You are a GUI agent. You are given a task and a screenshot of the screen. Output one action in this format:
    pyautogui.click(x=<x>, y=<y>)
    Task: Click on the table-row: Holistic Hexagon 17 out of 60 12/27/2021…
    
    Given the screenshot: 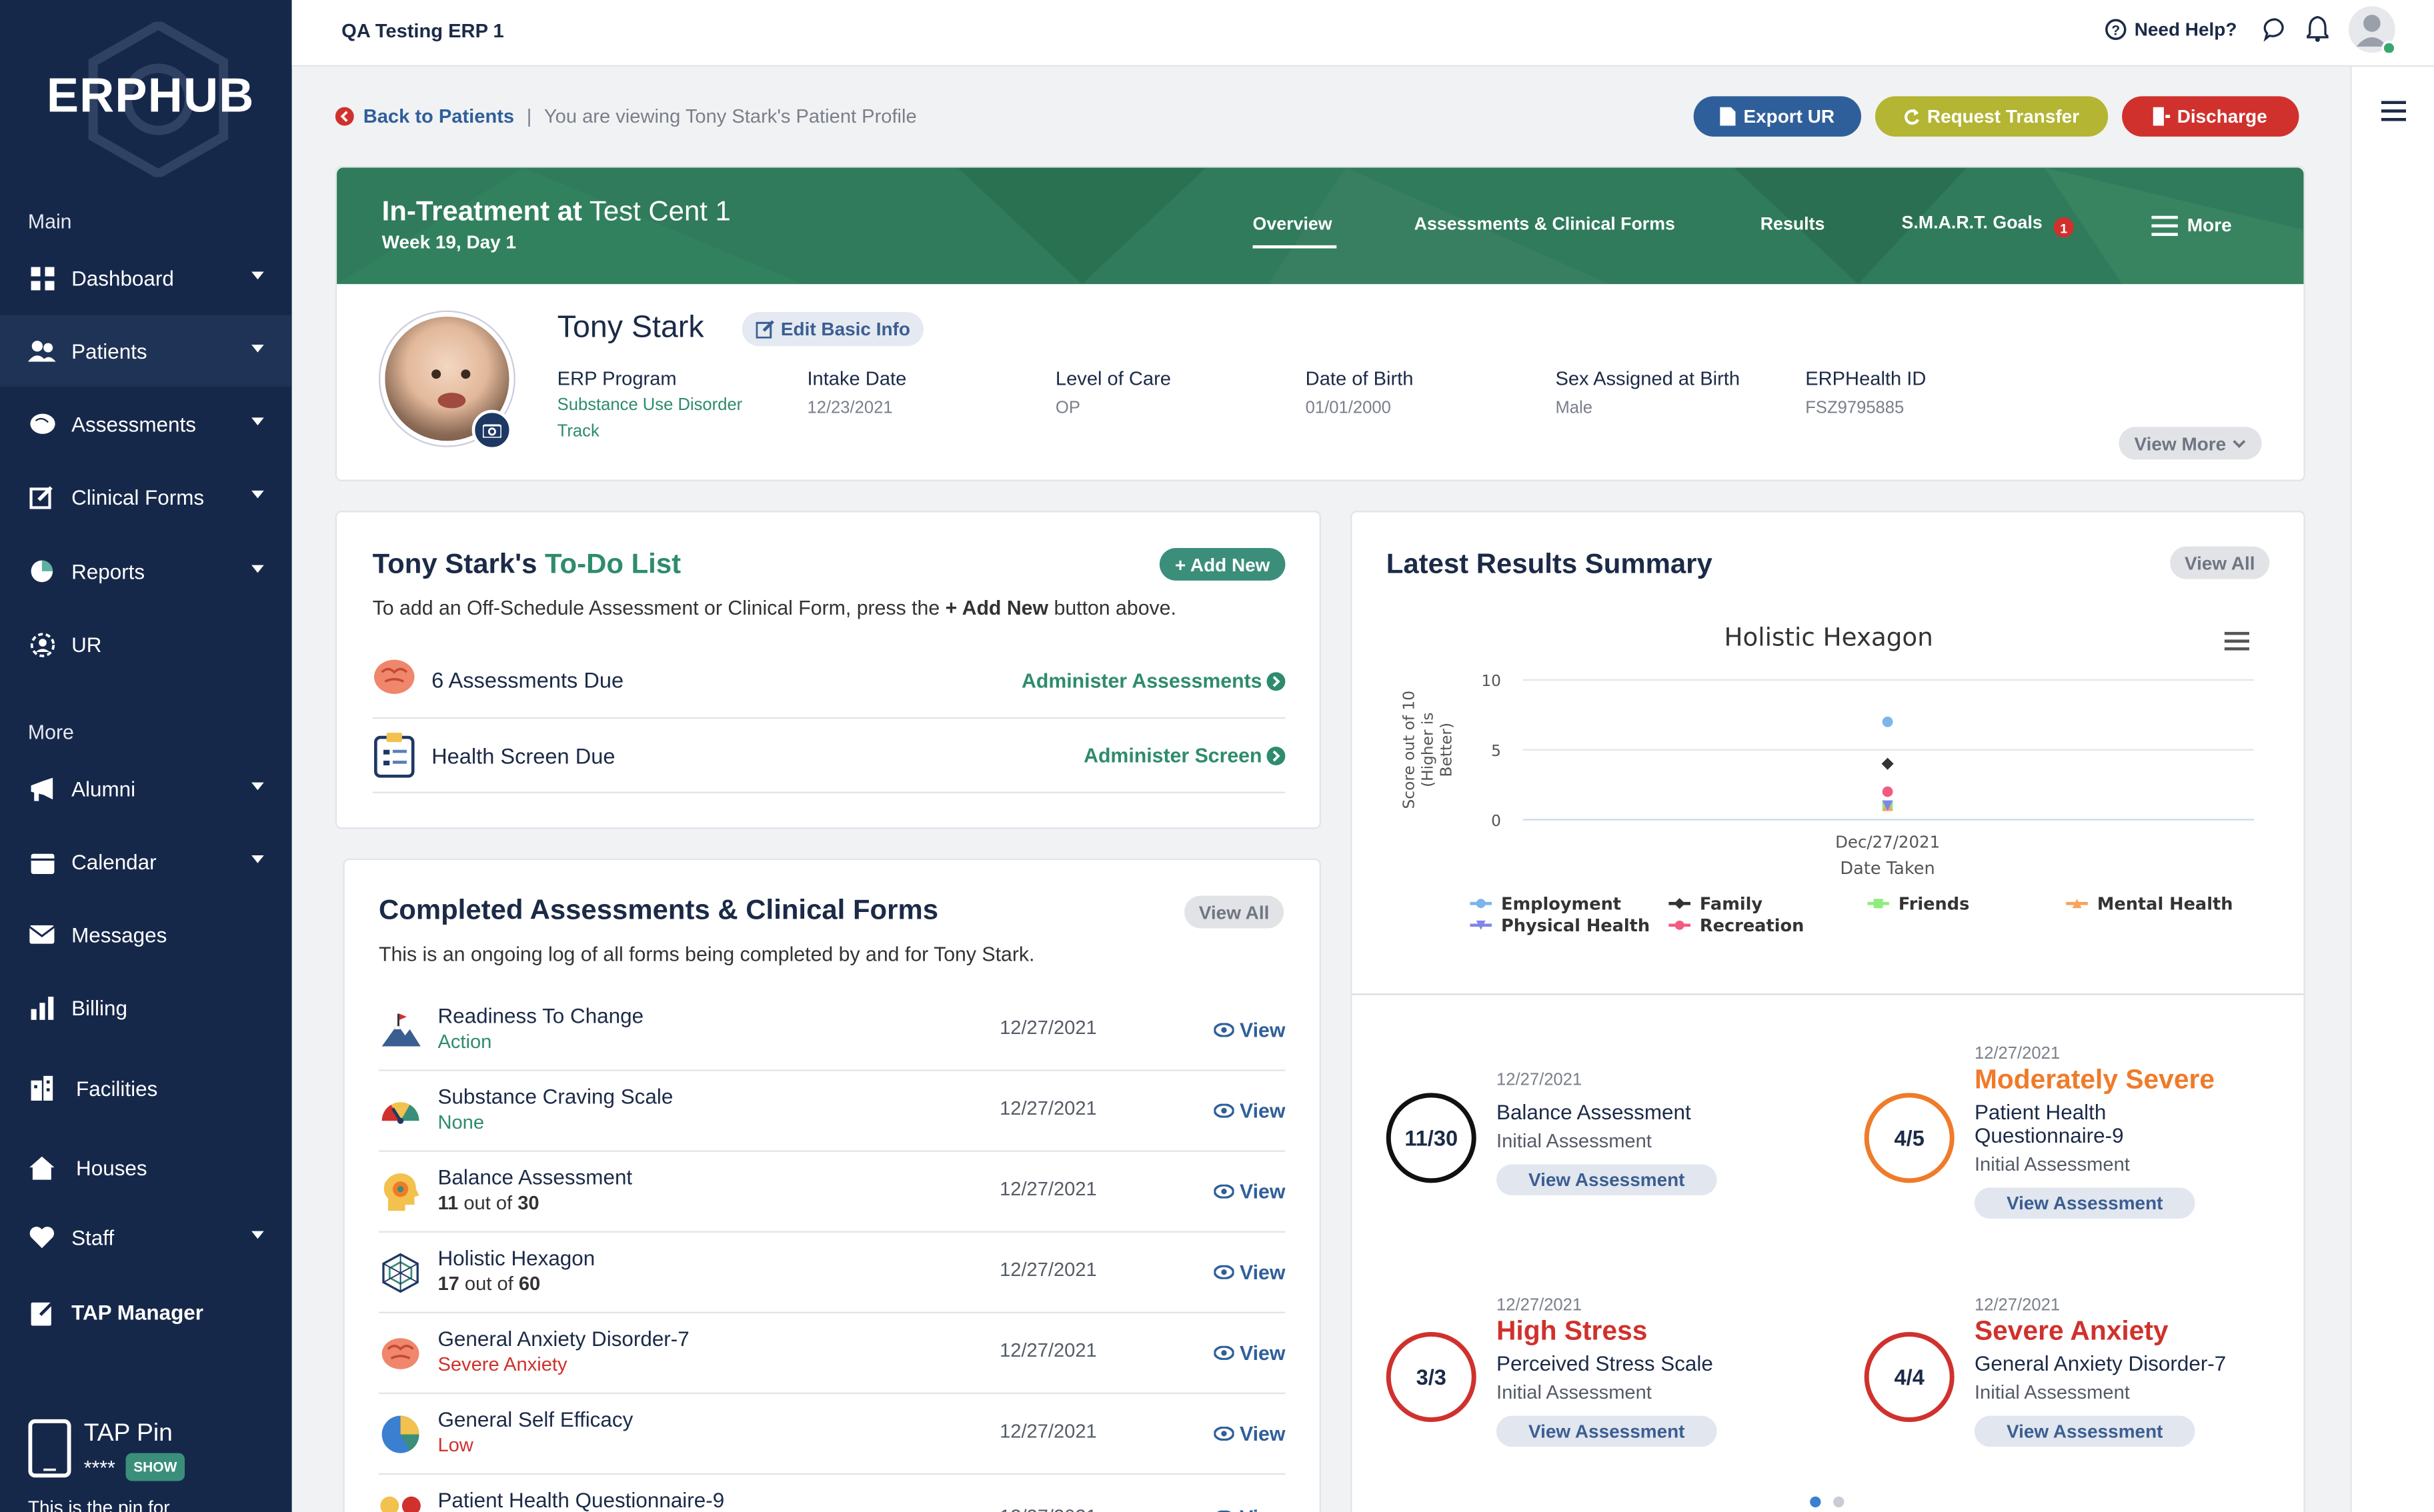 What is the action you would take?
    pyautogui.click(x=832, y=1273)
    